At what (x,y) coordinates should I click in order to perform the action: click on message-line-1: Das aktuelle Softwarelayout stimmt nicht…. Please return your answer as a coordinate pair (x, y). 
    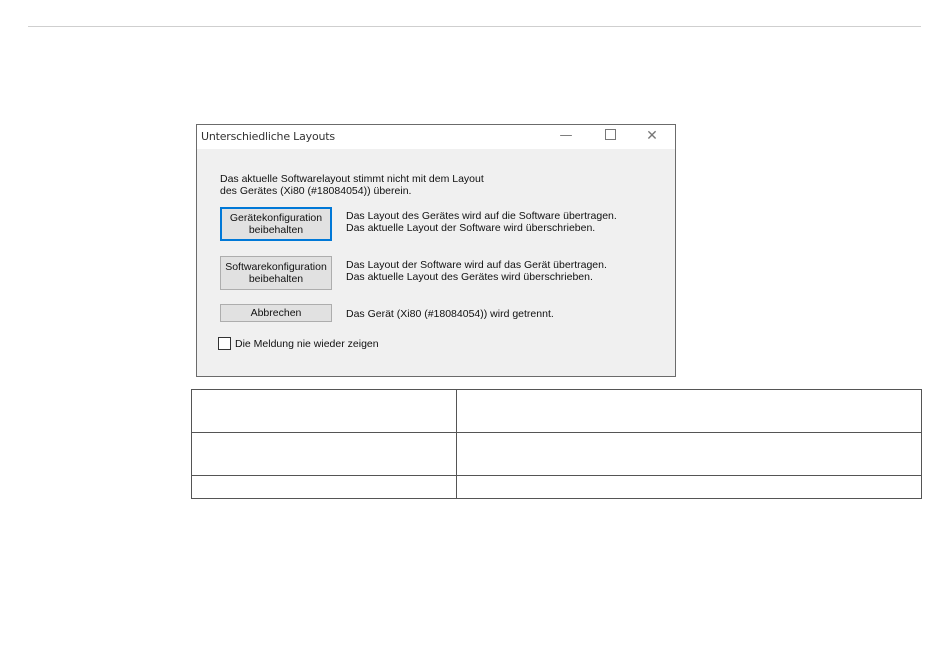
    Looking at the image, I should click on (352, 179).